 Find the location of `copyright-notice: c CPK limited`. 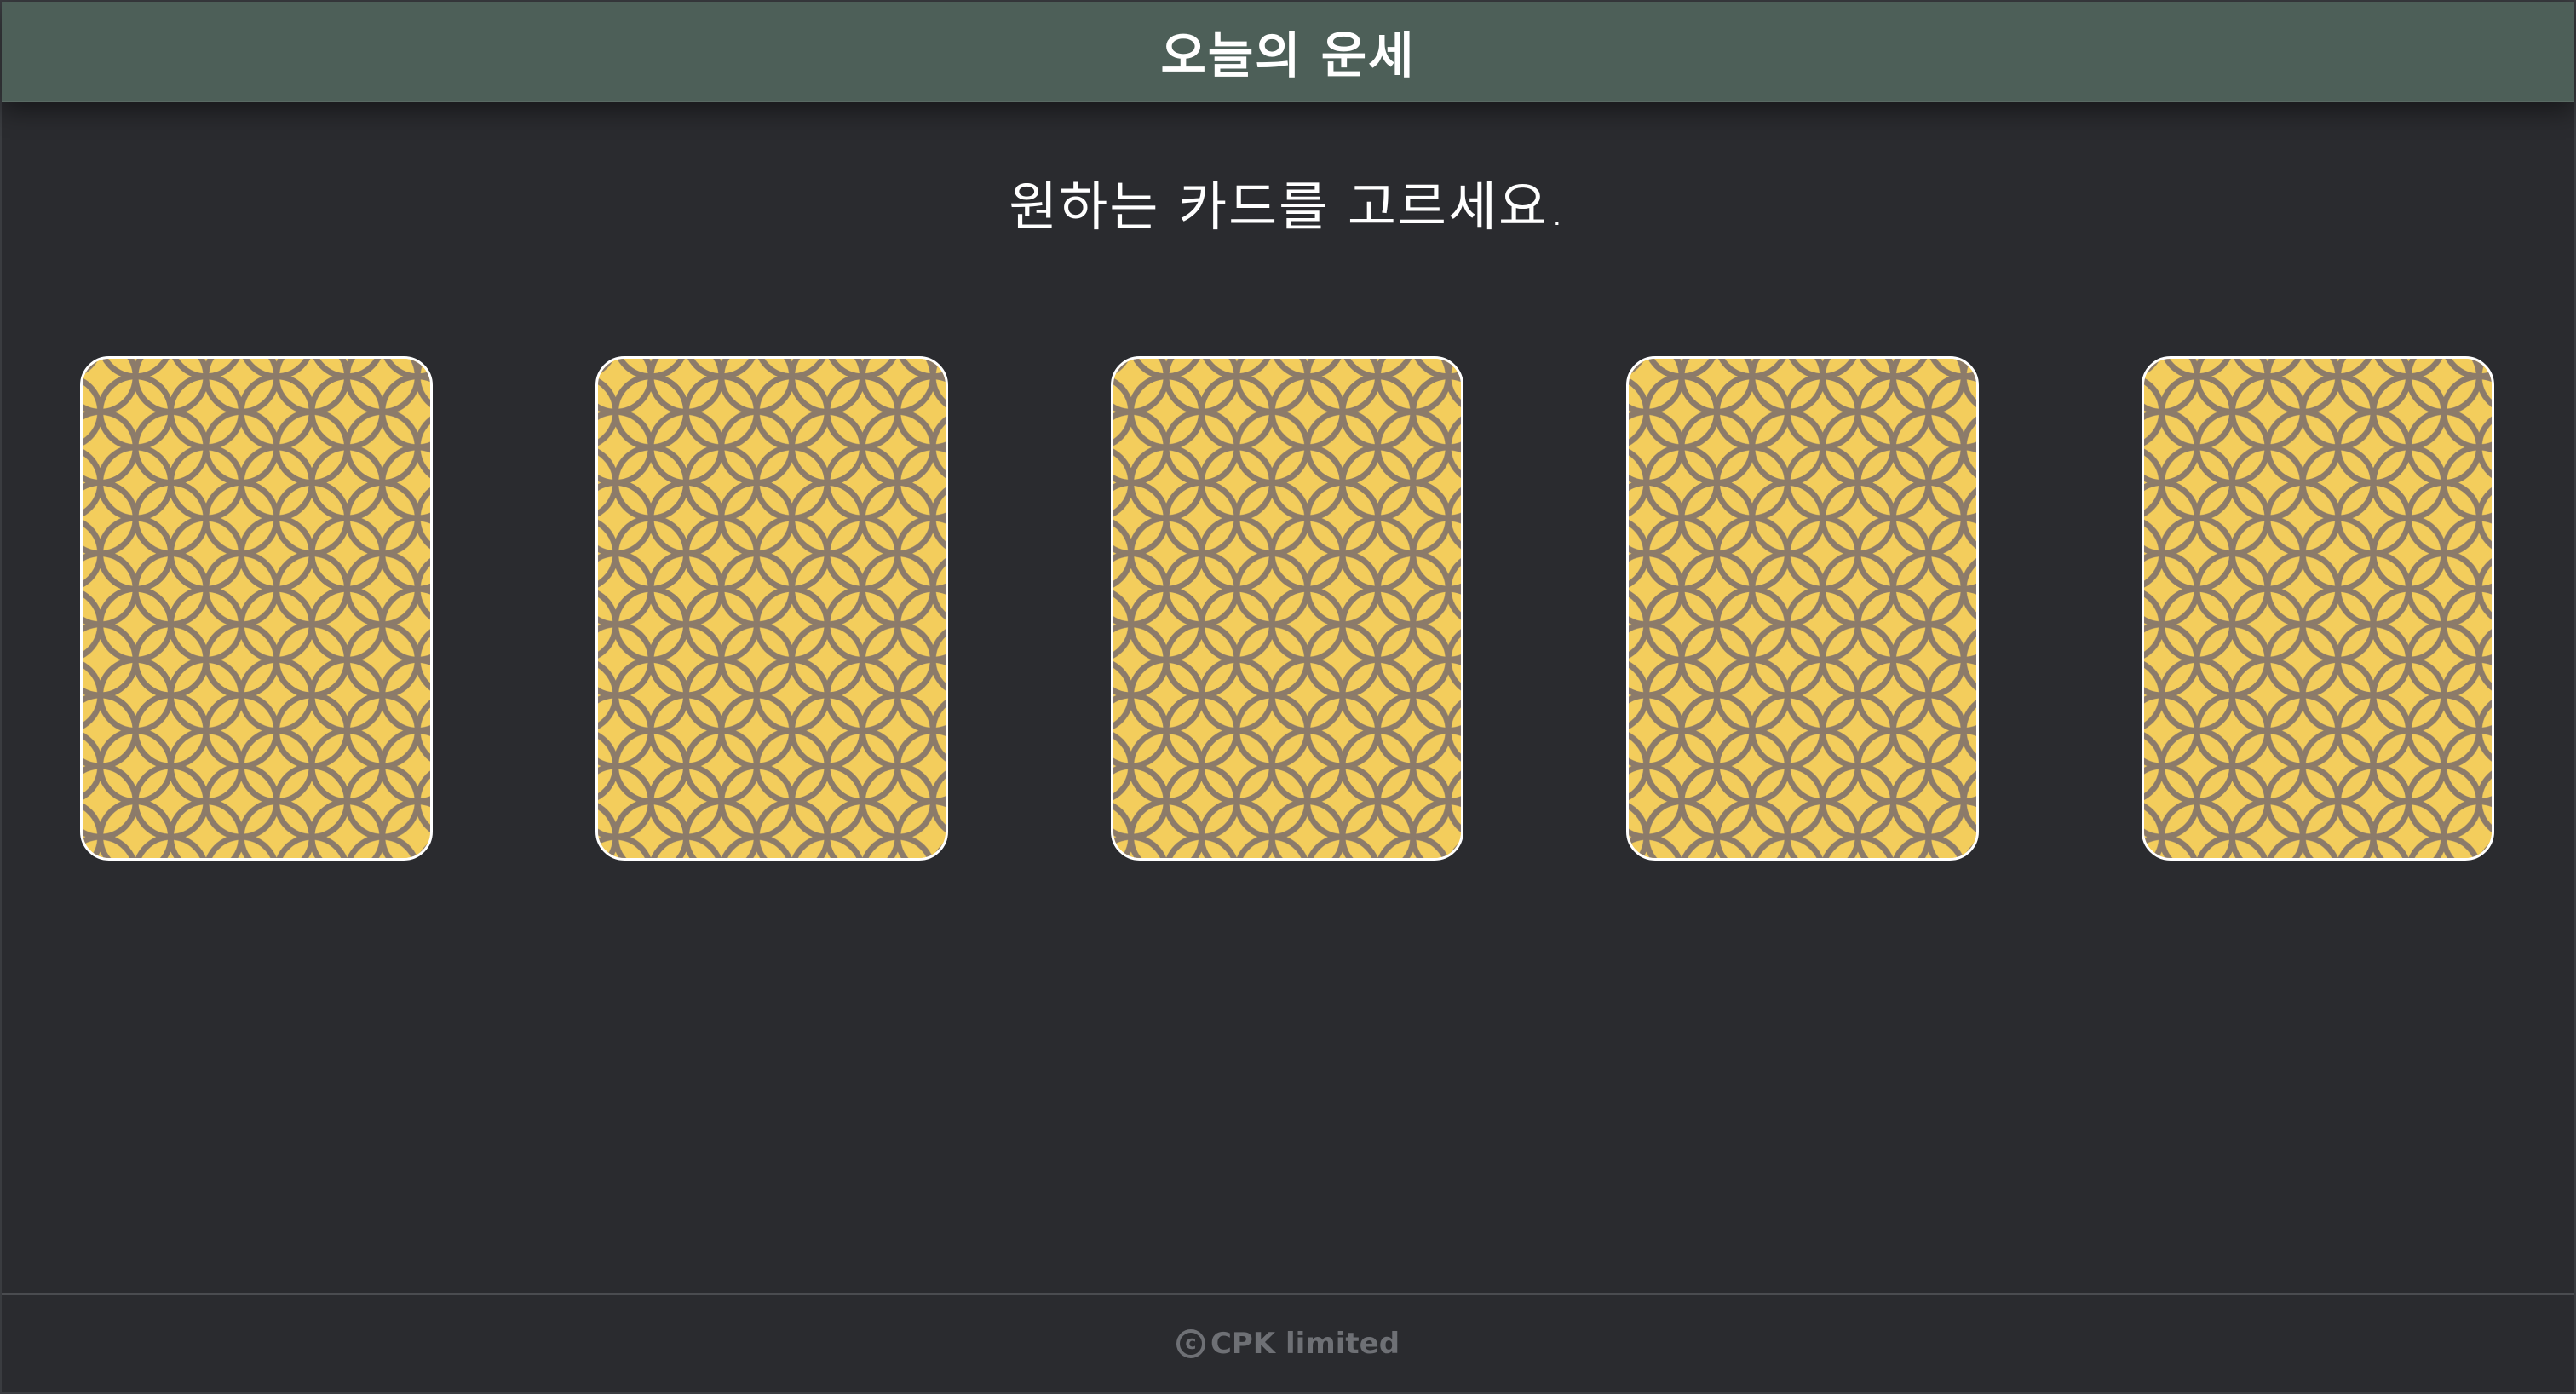

copyright-notice: c CPK limited is located at coordinates (1288, 1344).